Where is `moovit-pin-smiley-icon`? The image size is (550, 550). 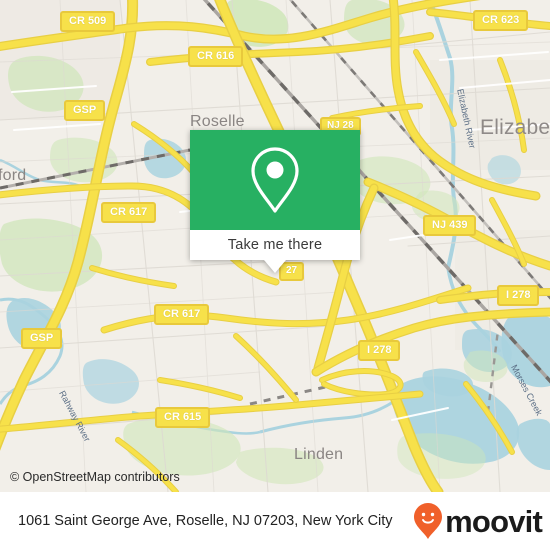
moovit-pin-smiley-icon is located at coordinates (428, 521).